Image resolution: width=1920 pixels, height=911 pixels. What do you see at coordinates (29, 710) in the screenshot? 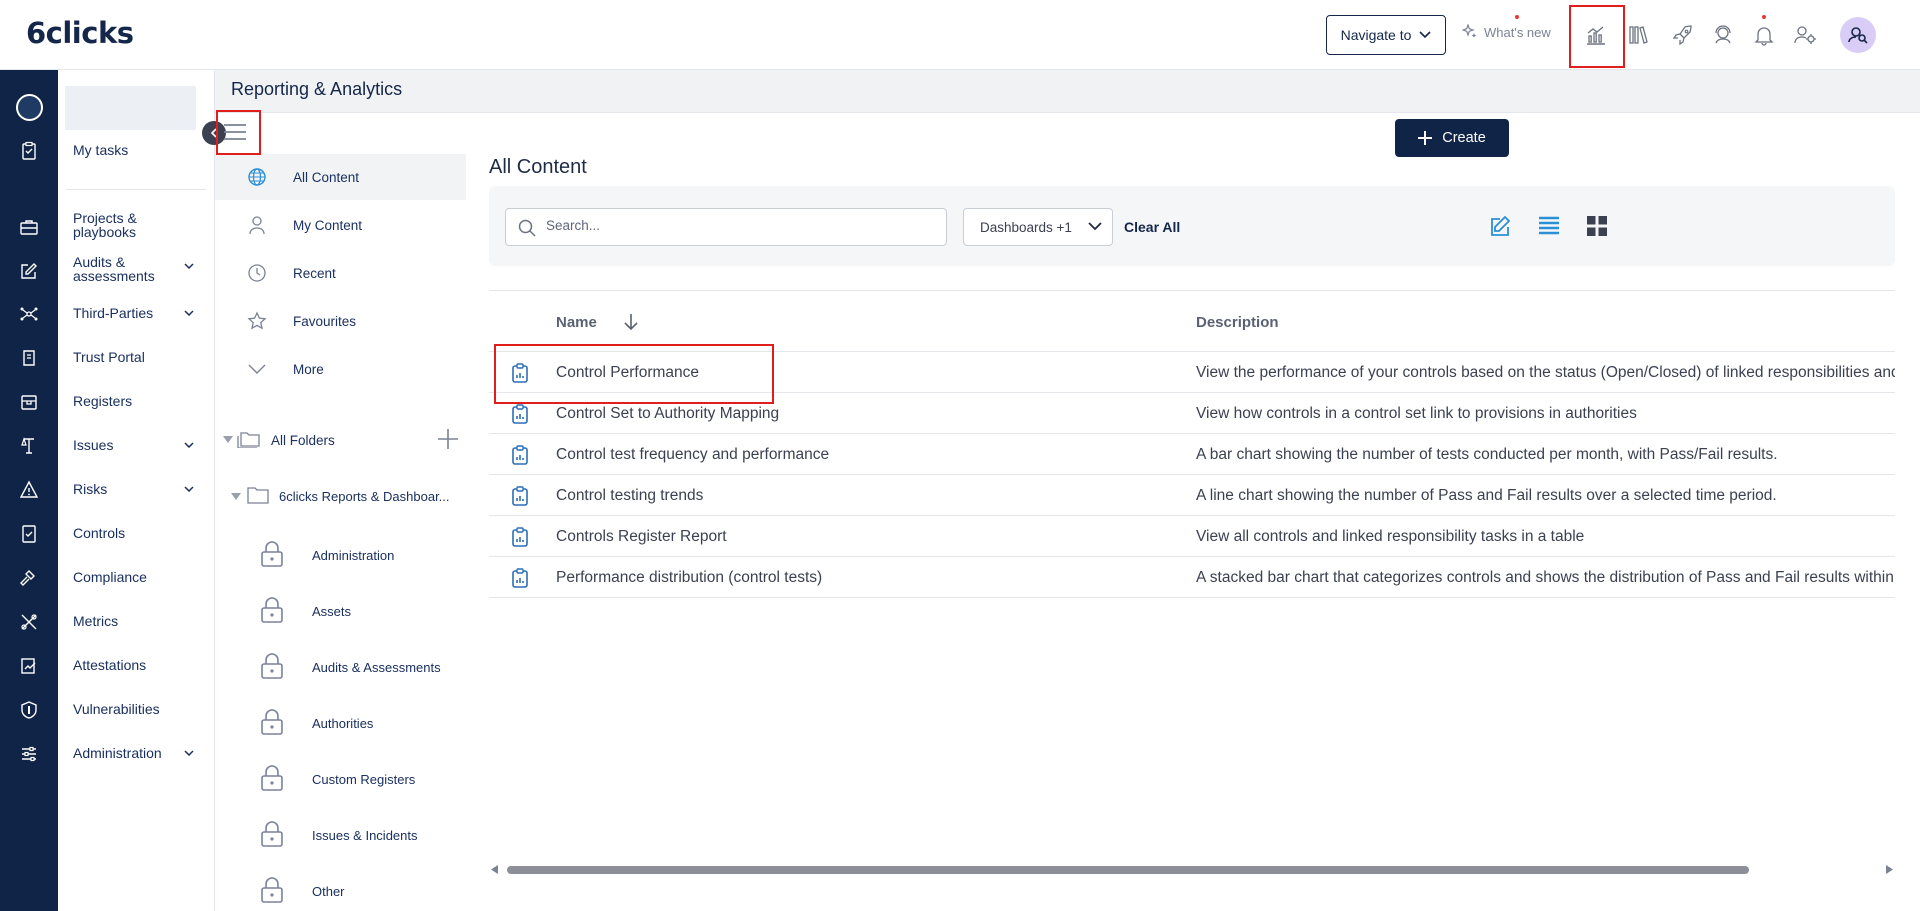
I see `shield-icon` at bounding box center [29, 710].